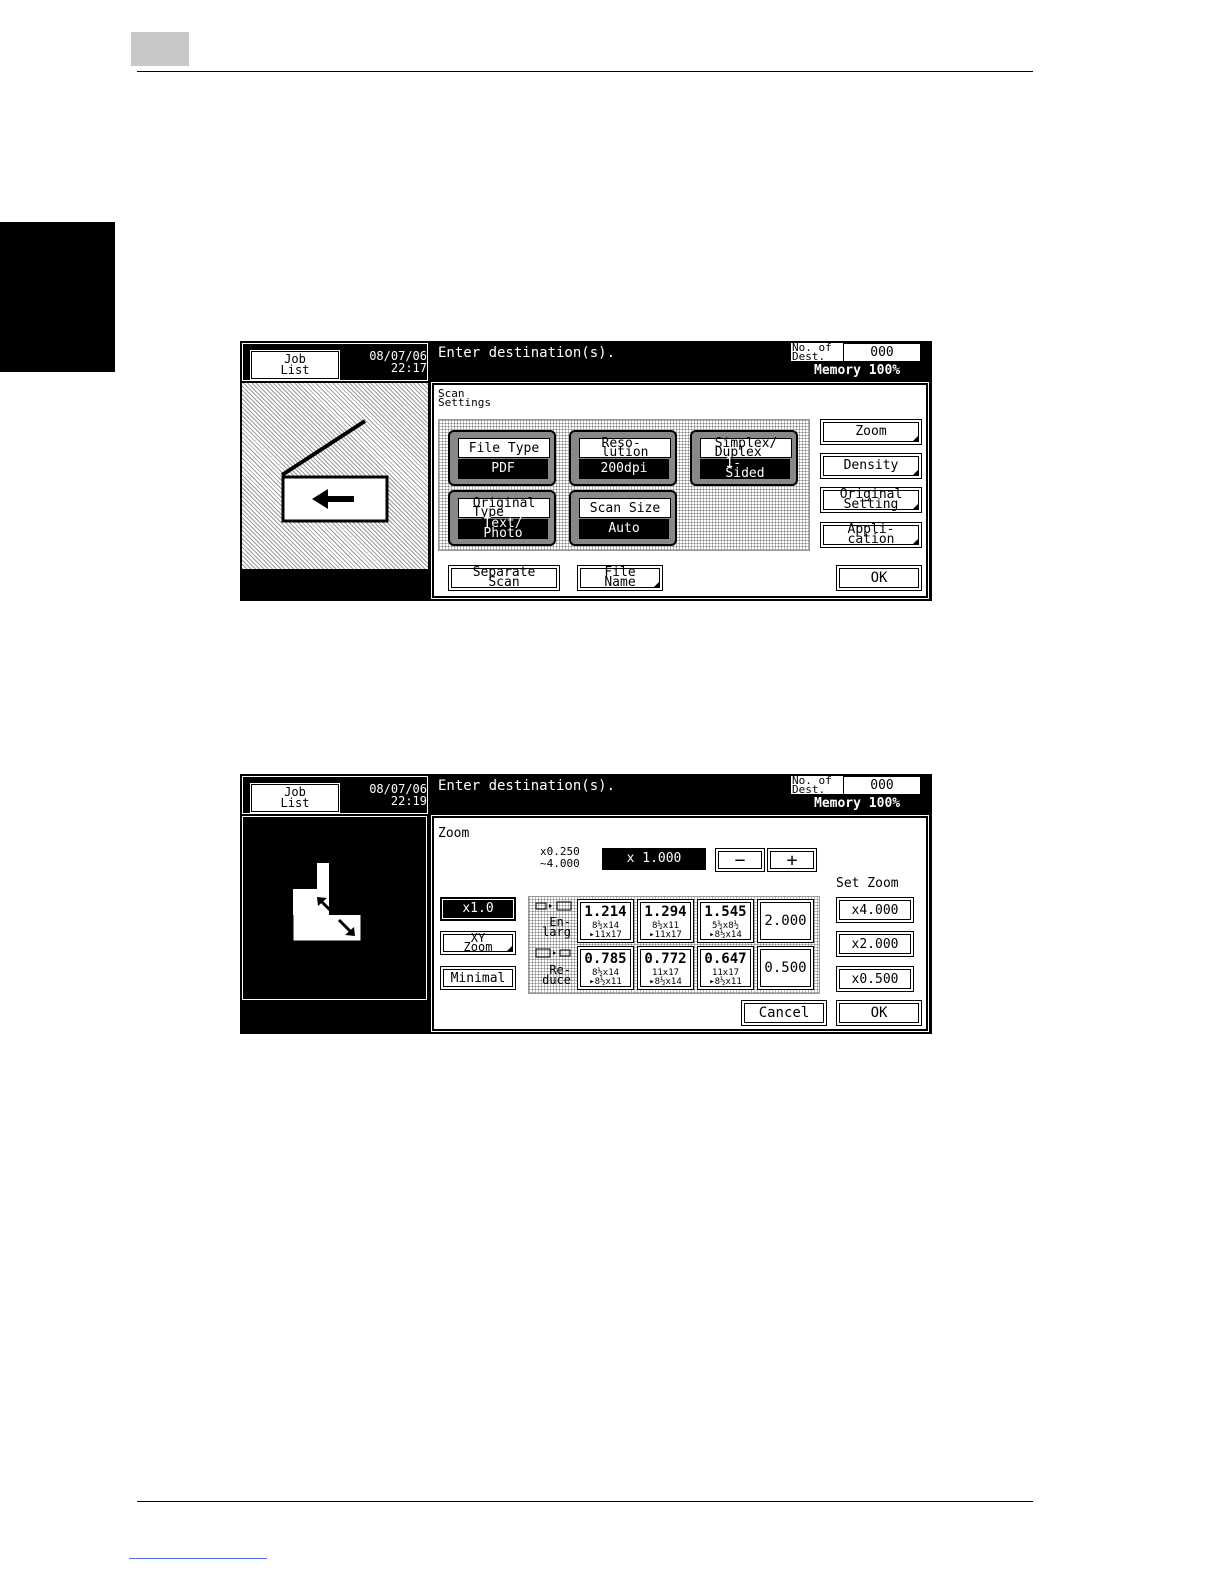  I want to click on enlarge-paper-icon, so click(553, 906).